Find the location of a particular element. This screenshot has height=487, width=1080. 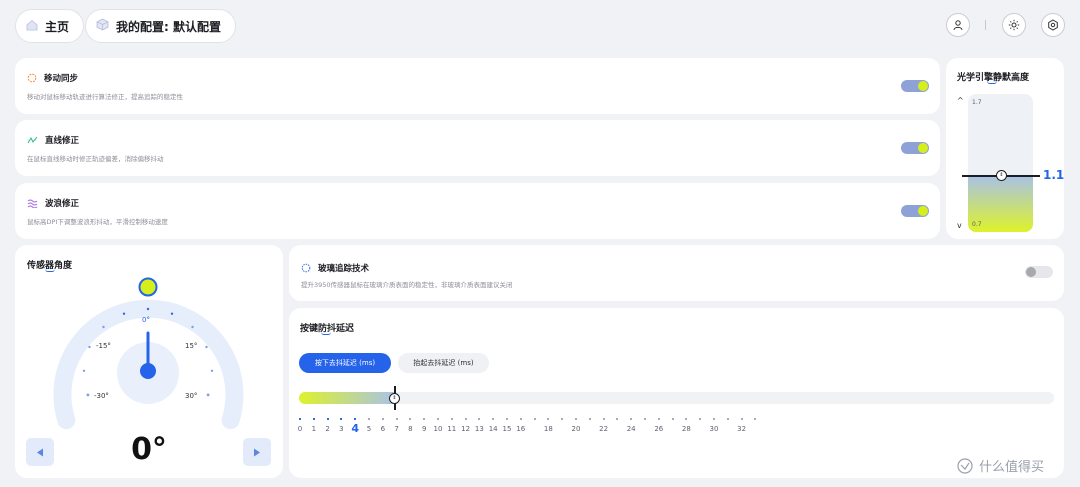

brightness-button is located at coordinates (1014, 25).